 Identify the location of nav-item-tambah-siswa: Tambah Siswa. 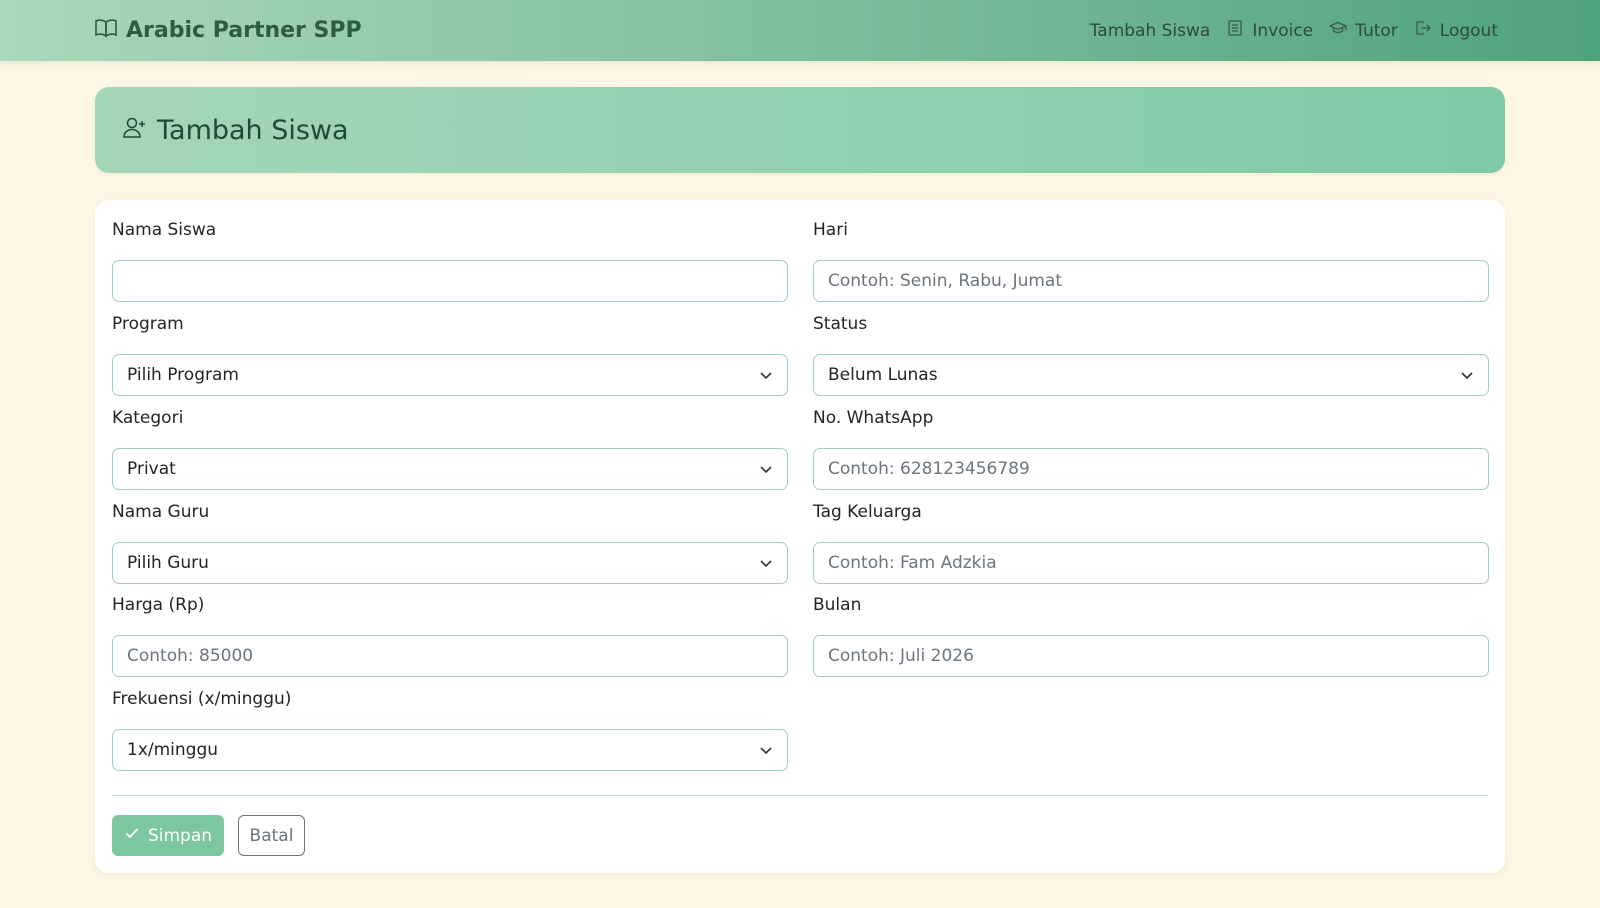
(1150, 31).